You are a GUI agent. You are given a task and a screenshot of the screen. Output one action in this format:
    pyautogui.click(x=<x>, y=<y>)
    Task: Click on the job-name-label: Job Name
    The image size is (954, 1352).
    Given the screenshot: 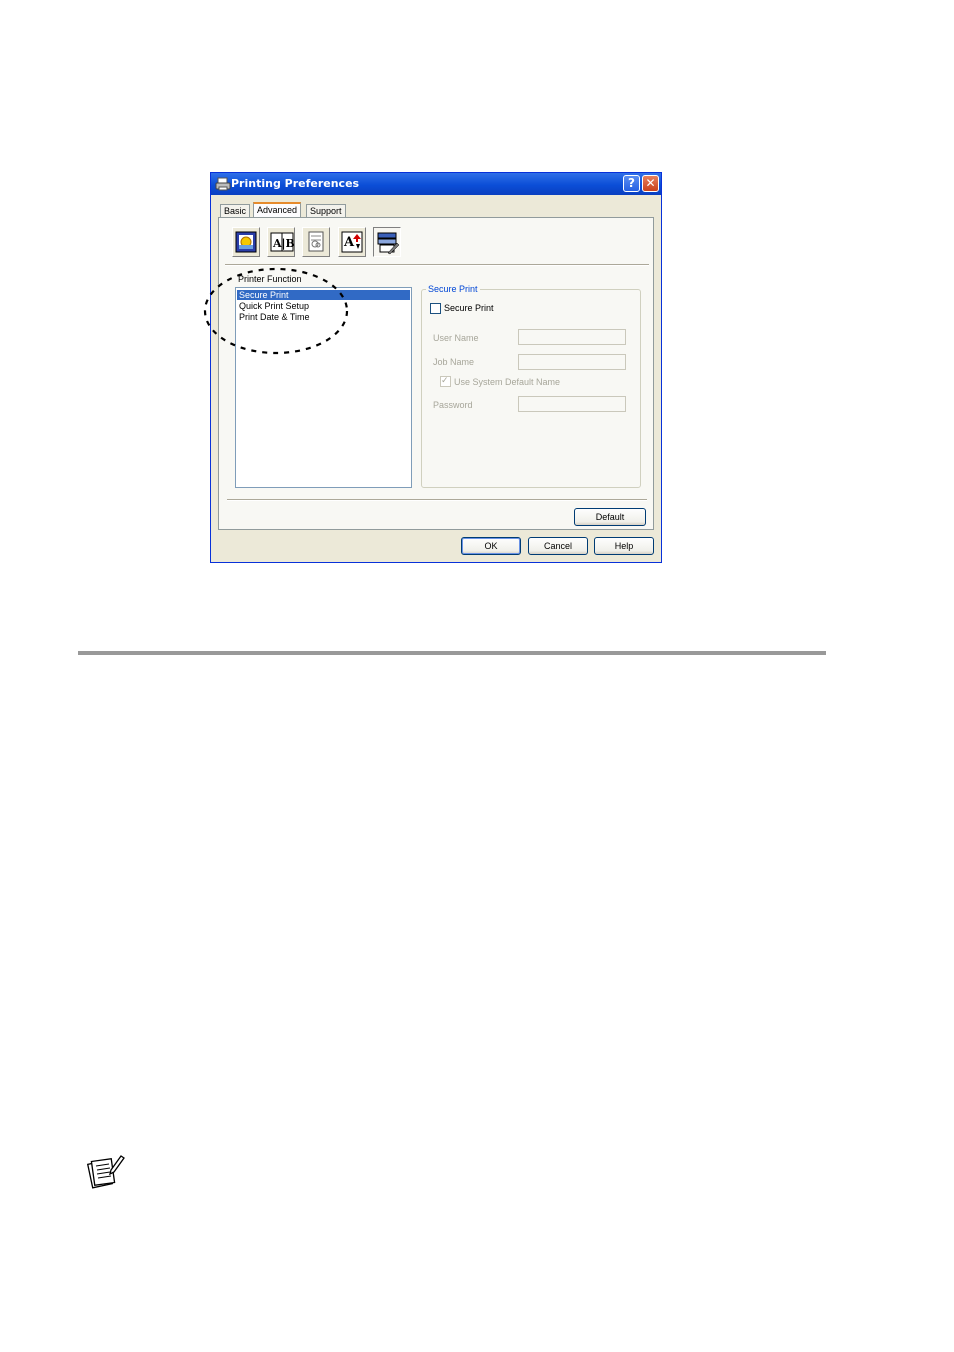 What is the action you would take?
    pyautogui.click(x=454, y=362)
    